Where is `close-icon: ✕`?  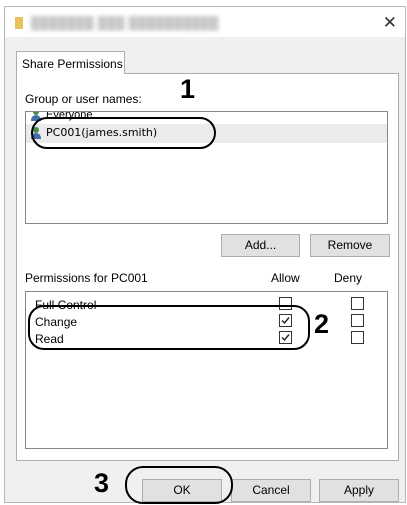 close-icon: ✕ is located at coordinates (390, 23).